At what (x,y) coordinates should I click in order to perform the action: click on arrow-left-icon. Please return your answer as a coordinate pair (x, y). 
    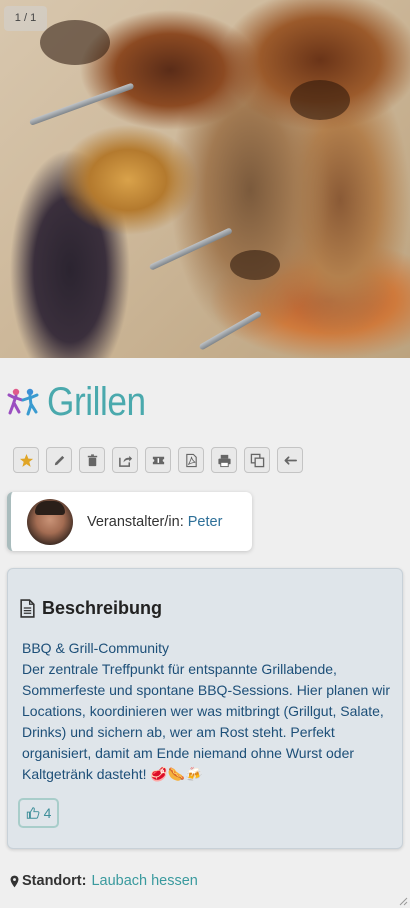
    Looking at the image, I should click on (290, 460).